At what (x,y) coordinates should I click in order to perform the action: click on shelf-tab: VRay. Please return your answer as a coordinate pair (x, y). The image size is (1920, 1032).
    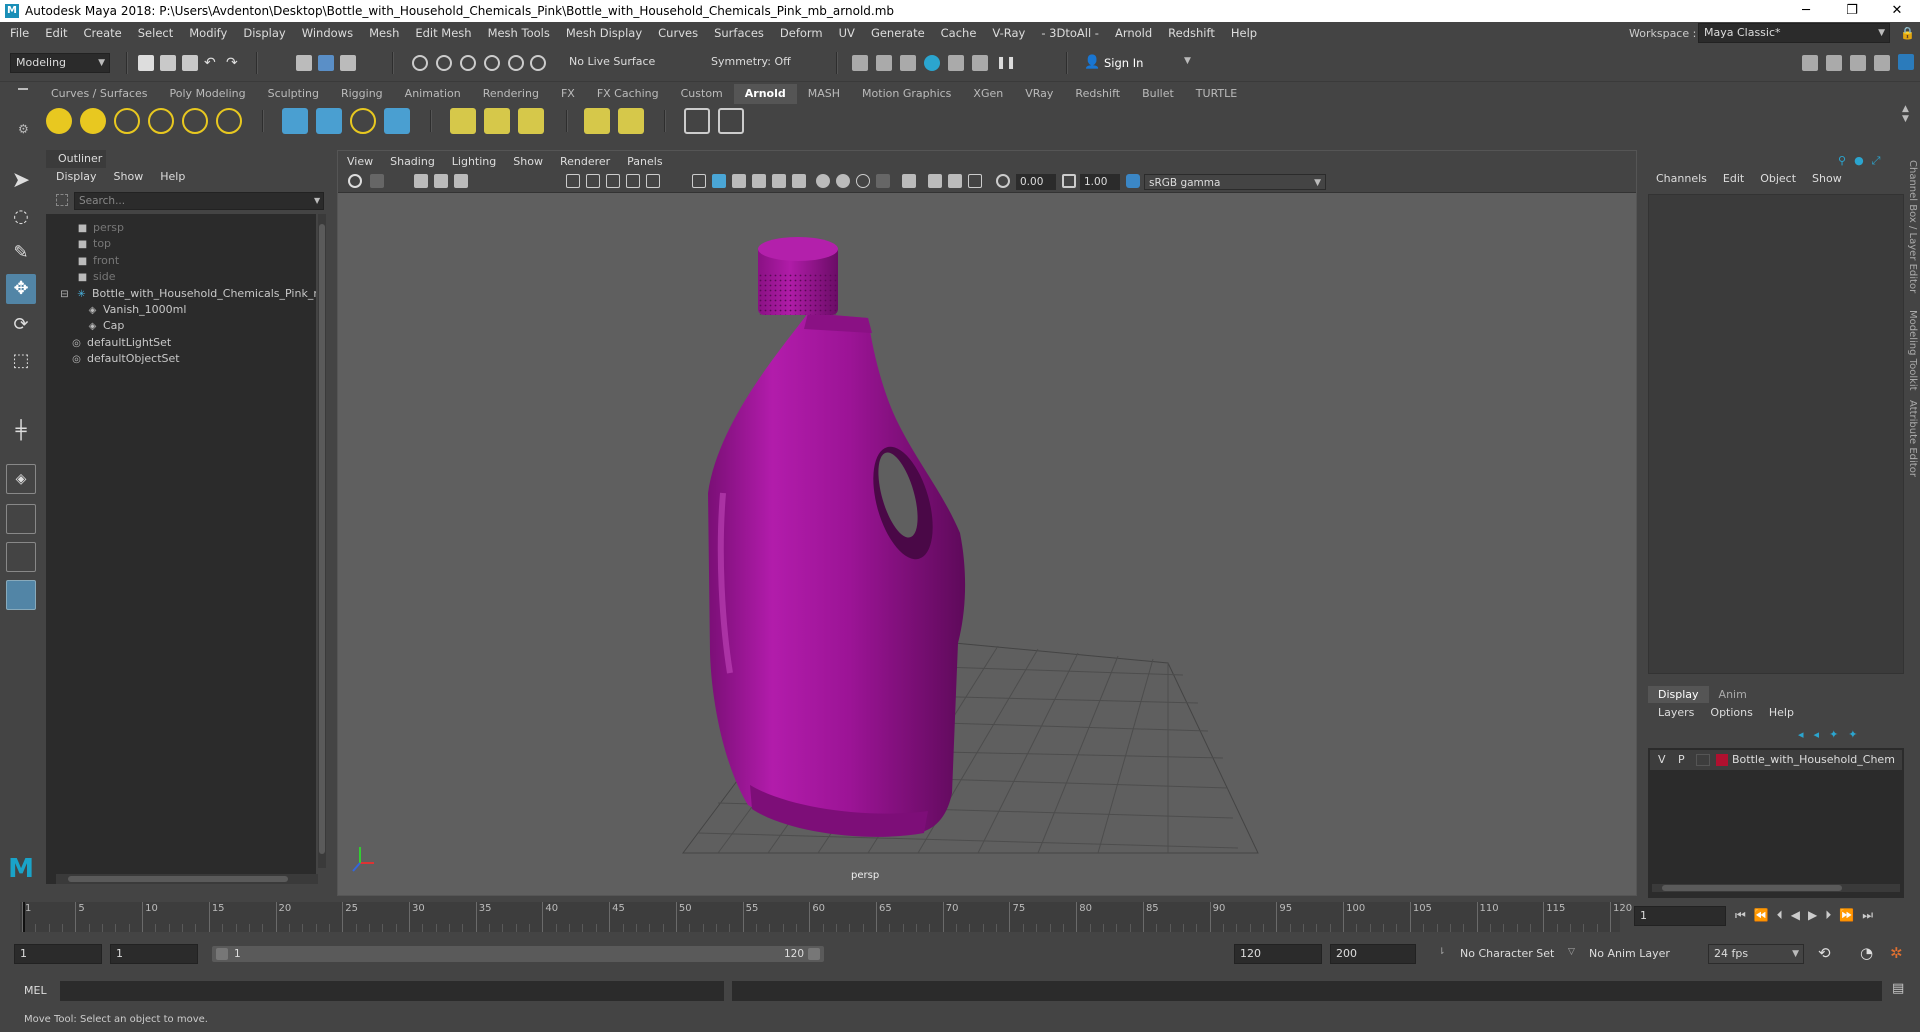
    Looking at the image, I should click on (1039, 94).